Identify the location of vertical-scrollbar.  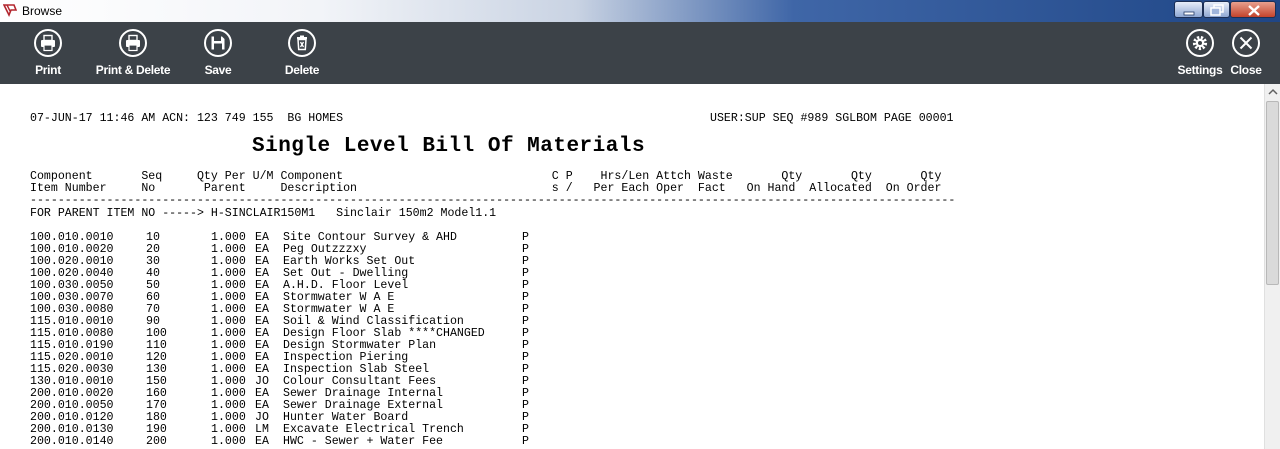
(1272, 266).